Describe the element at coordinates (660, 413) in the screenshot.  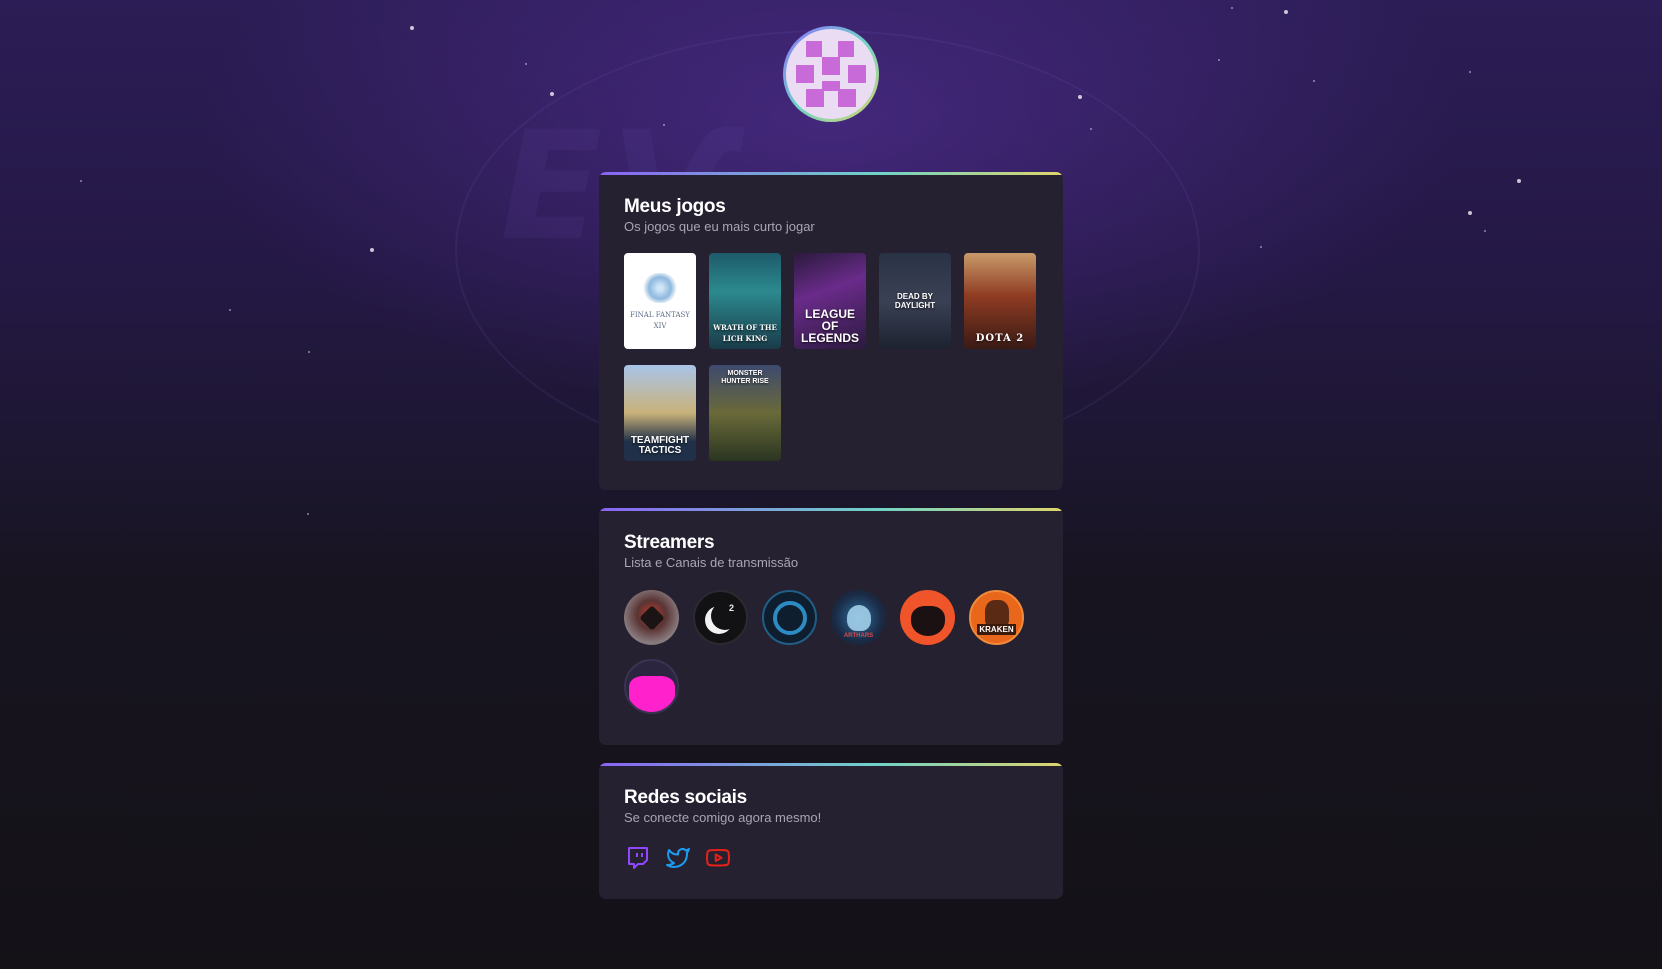
I see `game-teamfight-tactics: TEAMFIGHT TACTICS` at that location.